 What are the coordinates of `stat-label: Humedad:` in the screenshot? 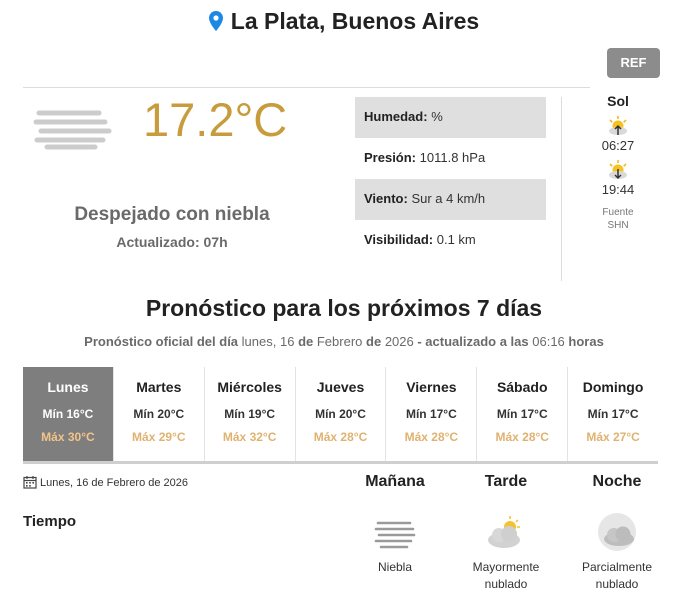 It's located at (396, 116).